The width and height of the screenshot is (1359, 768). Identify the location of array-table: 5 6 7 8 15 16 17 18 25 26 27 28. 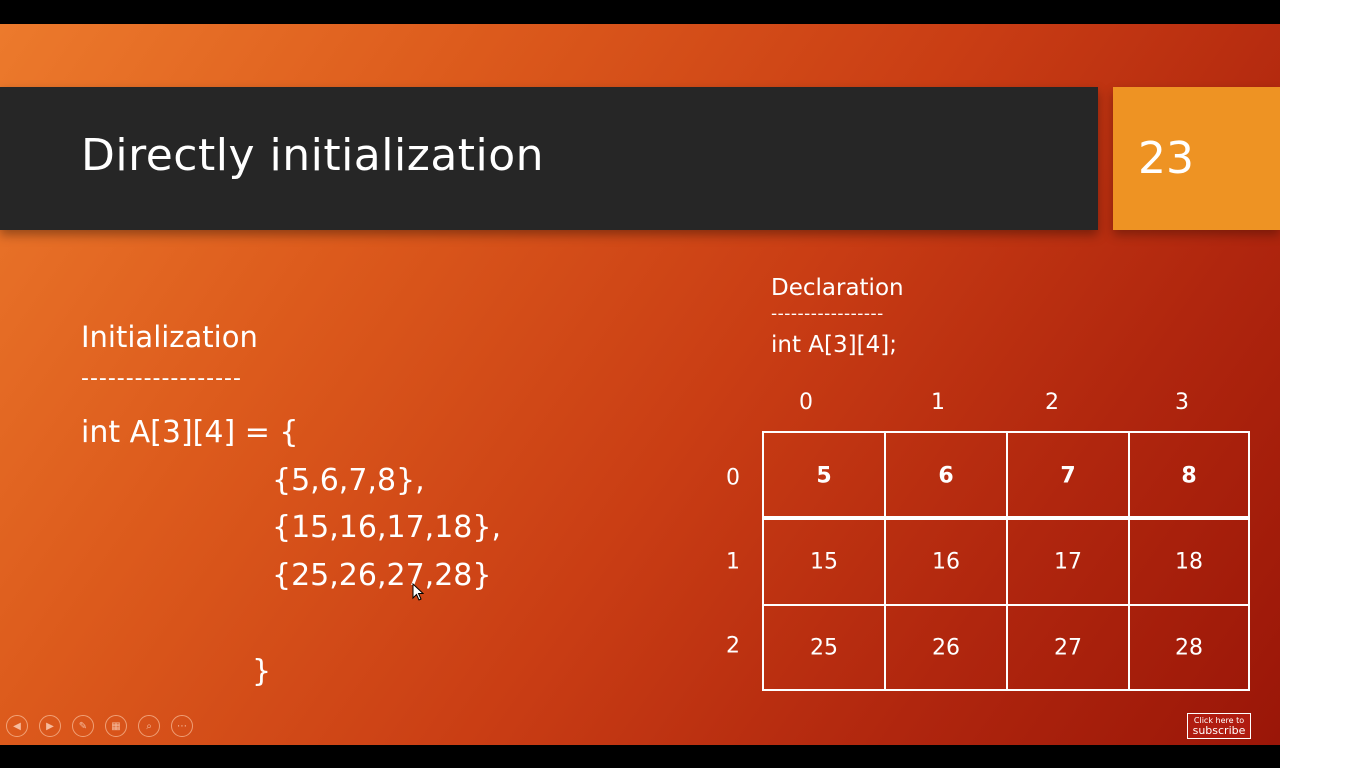
(1006, 561).